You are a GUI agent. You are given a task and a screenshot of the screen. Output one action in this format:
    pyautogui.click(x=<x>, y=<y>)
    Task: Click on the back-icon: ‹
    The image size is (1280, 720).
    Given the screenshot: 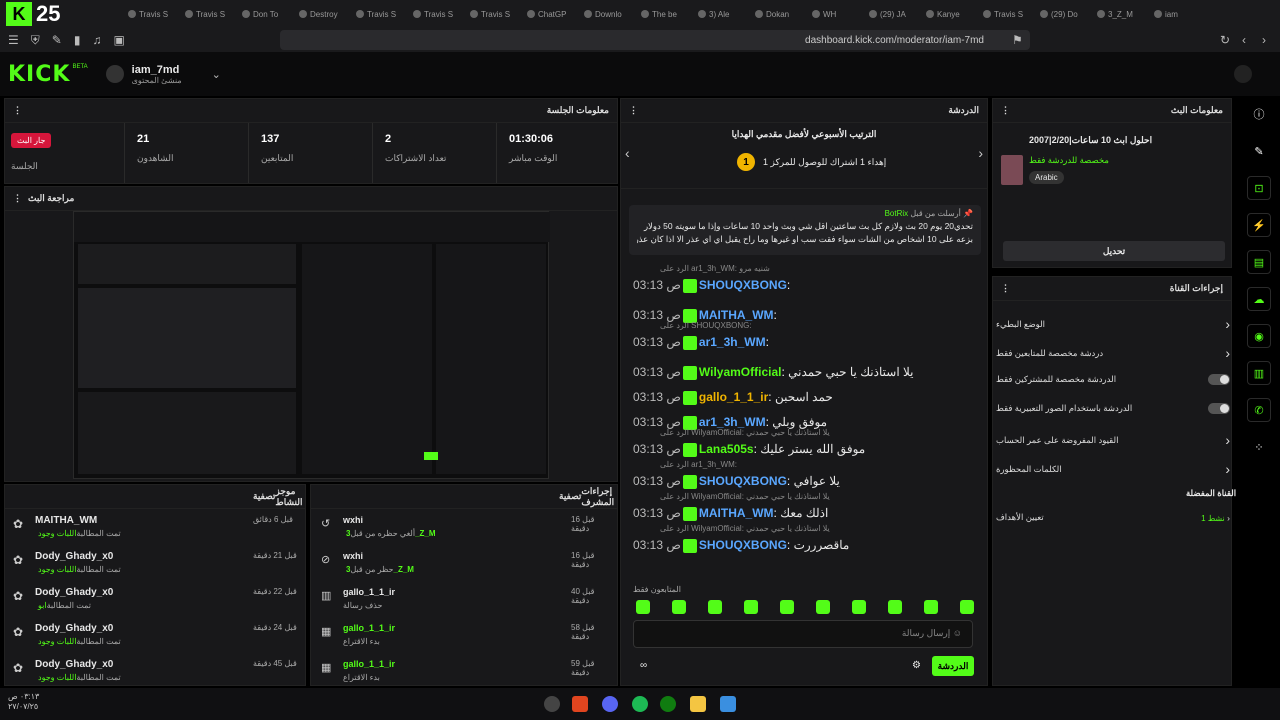 What is the action you would take?
    pyautogui.click(x=1244, y=40)
    